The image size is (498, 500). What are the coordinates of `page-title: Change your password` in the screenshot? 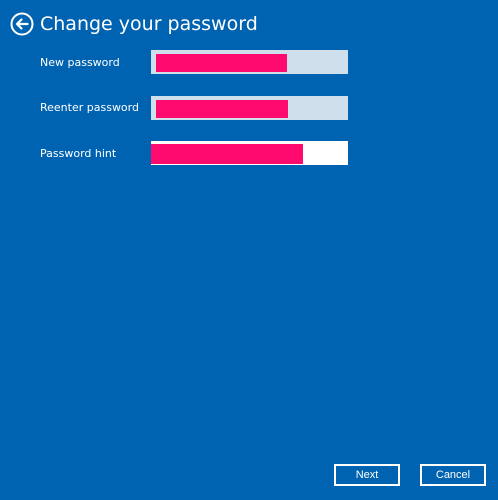 It's located at (149, 24).